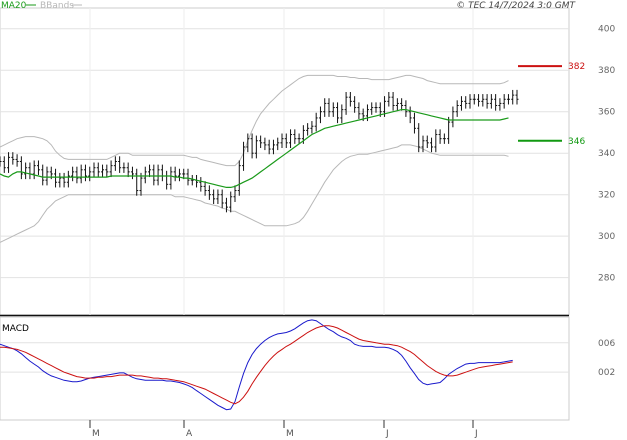  I want to click on price-y-tick-label: 300, so click(606, 237).